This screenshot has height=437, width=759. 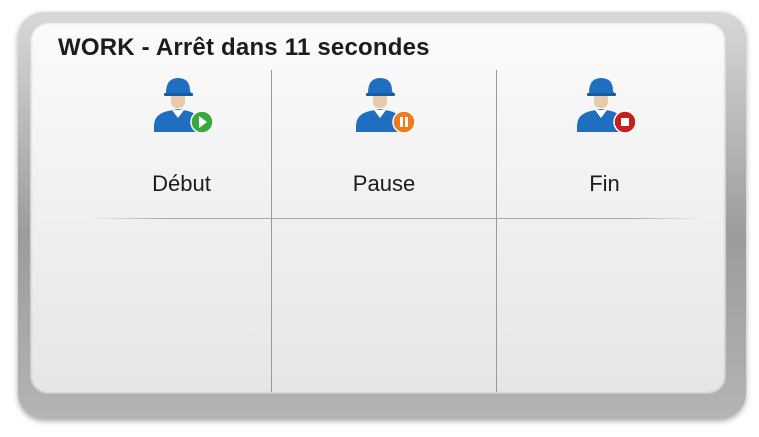 I want to click on worker-pause-icon, so click(x=384, y=109).